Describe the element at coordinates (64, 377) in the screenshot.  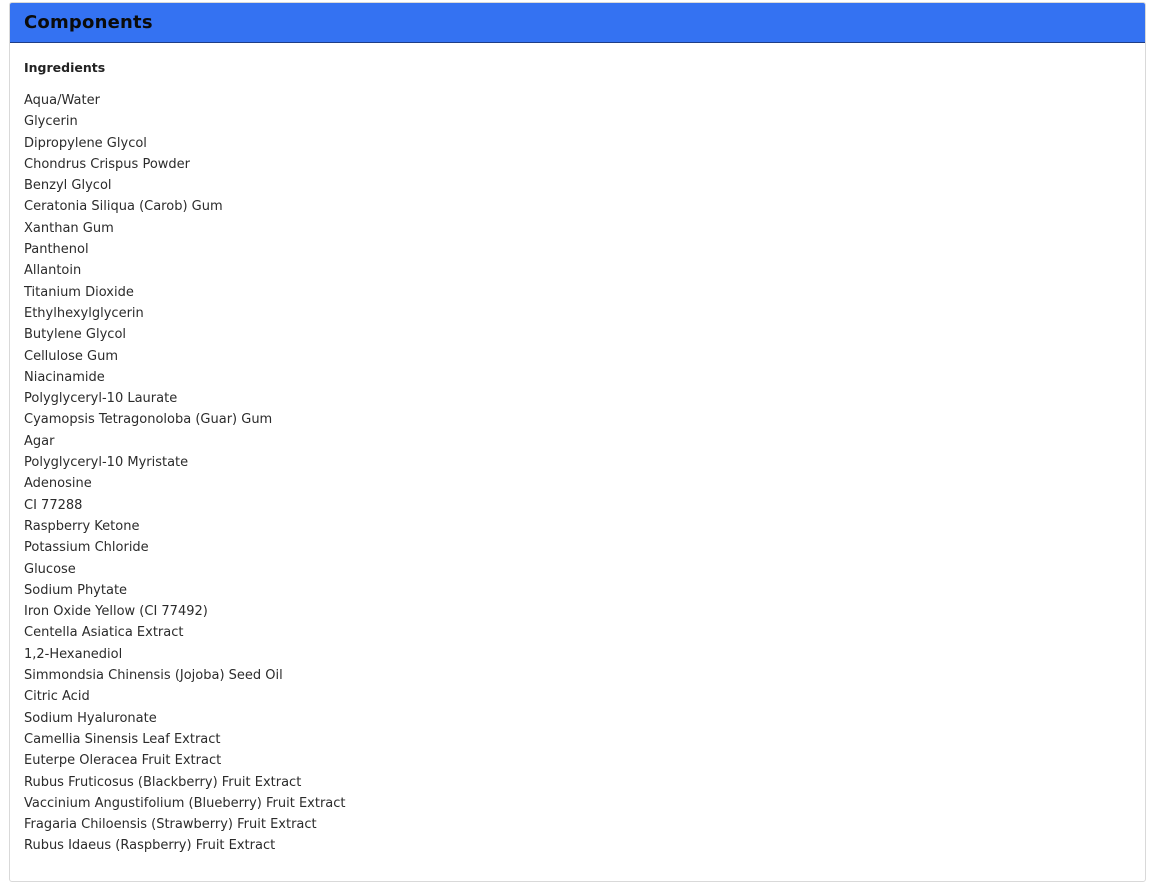
I see `list-item: Niacinamide` at that location.